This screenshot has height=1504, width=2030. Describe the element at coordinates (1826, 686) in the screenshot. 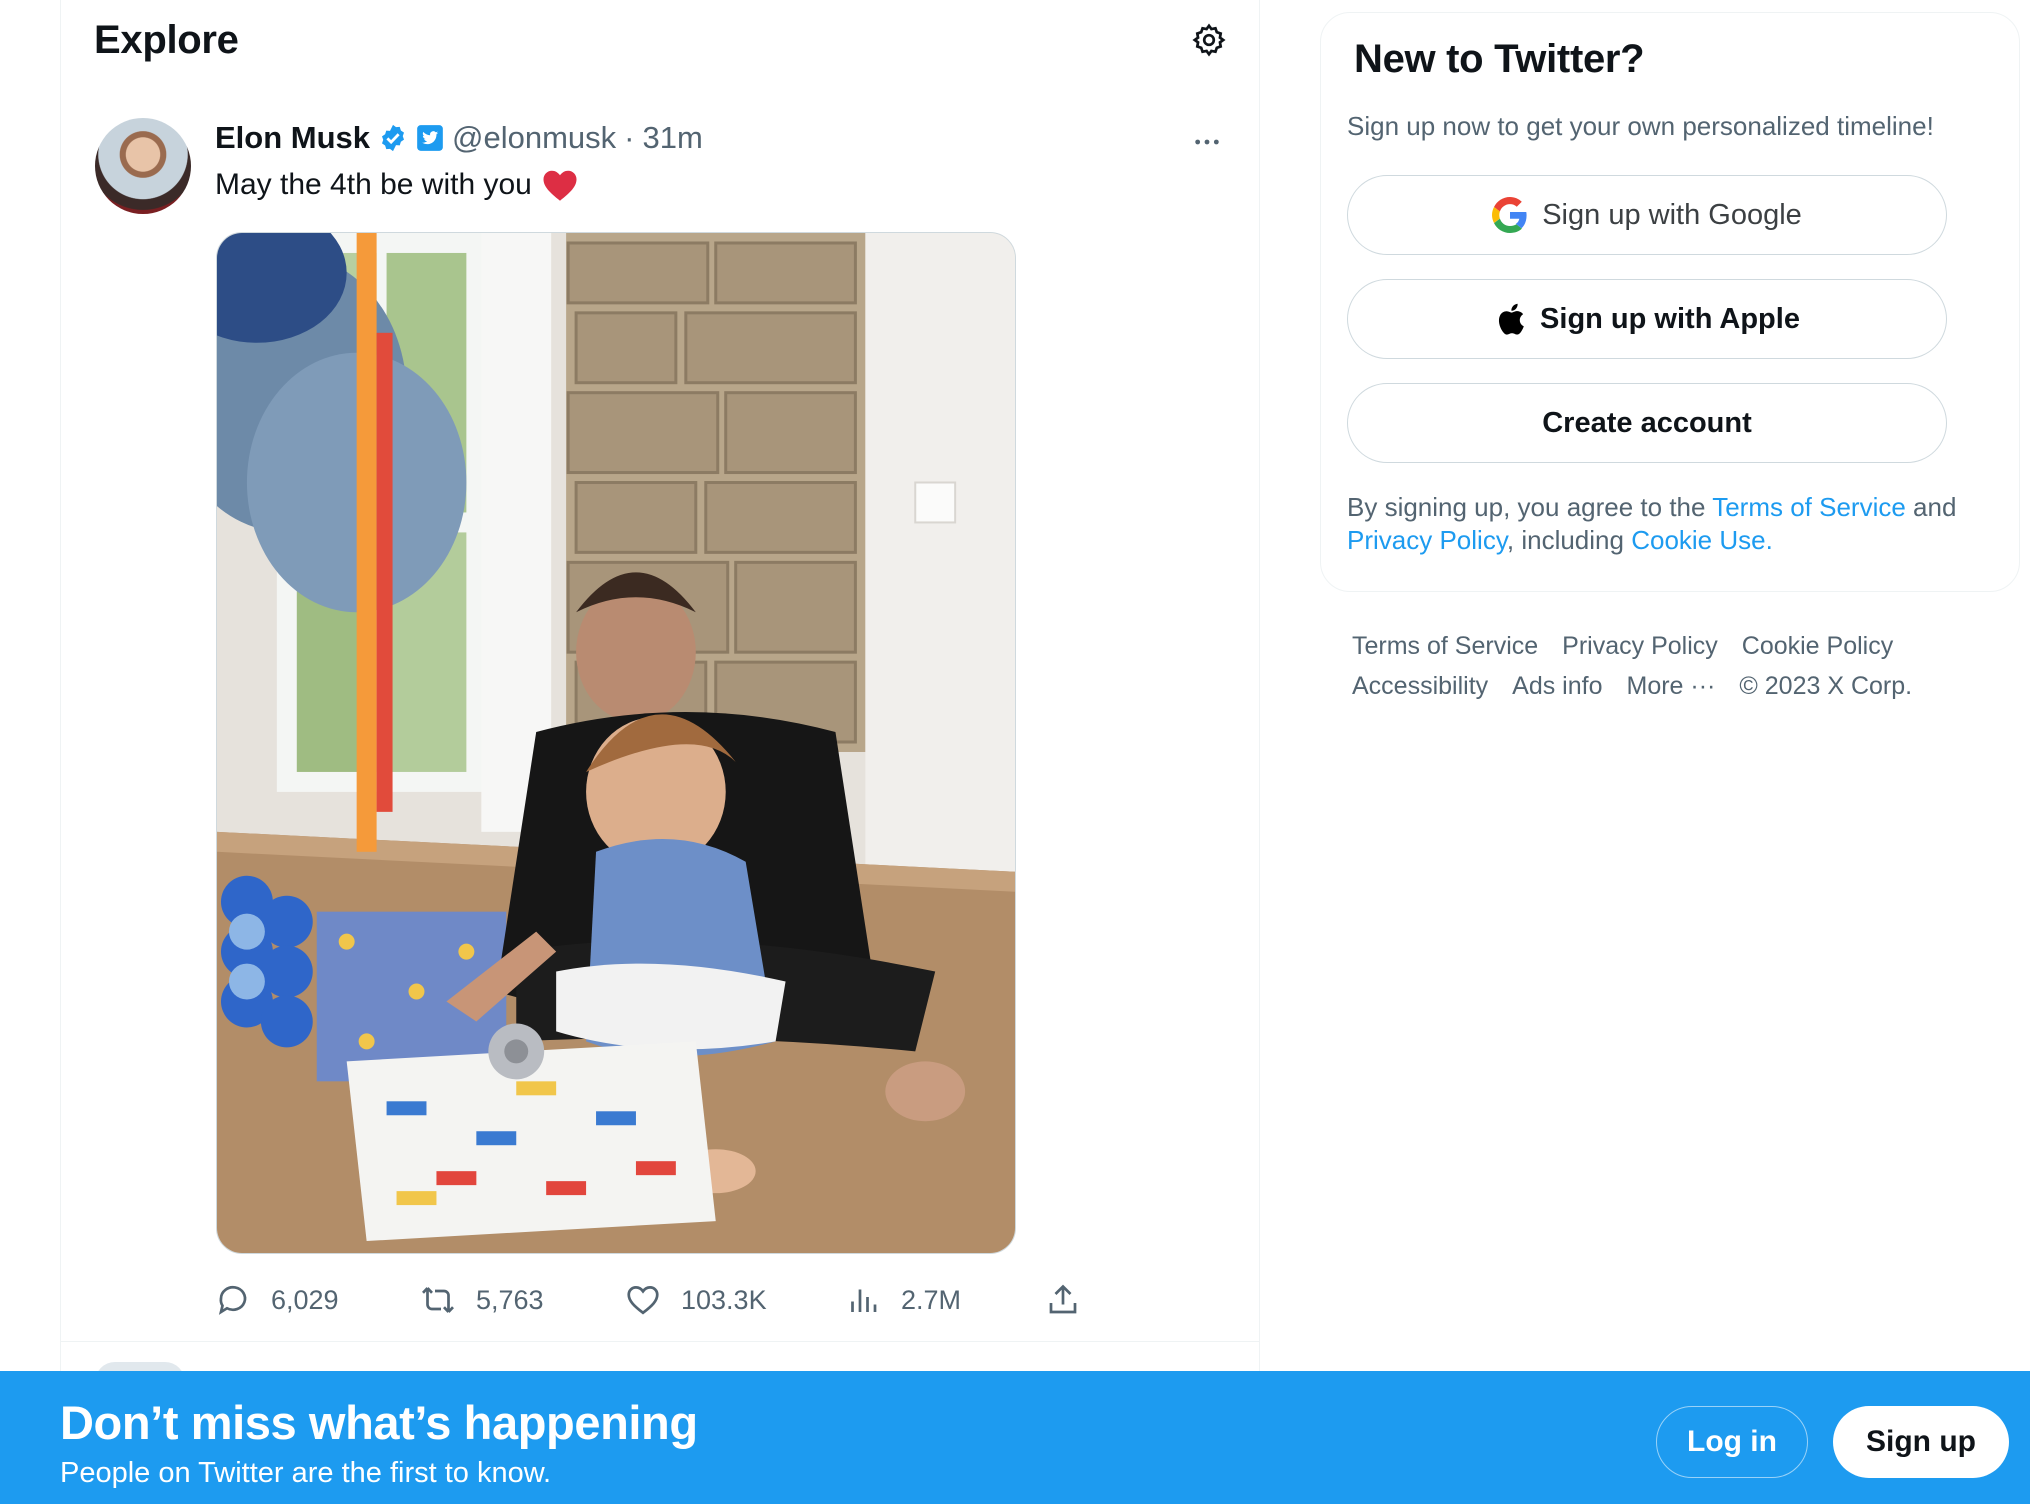

I see `footer-copyright: © 2023 X Corp.` at that location.